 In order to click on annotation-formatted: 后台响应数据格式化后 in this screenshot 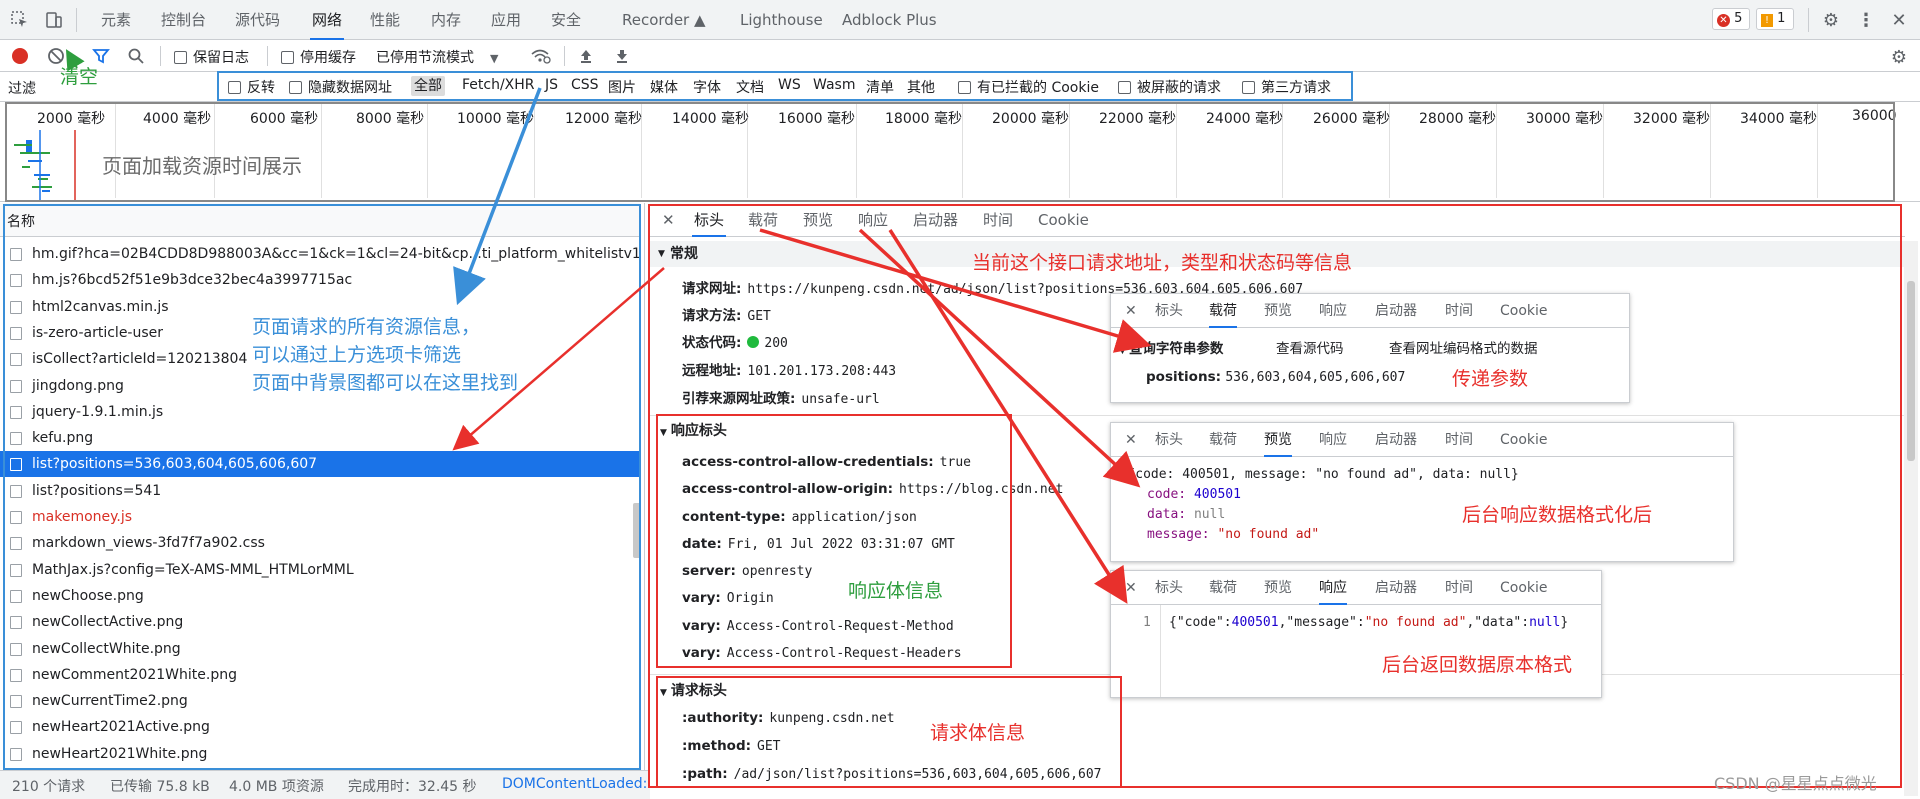, I will do `click(1557, 515)`.